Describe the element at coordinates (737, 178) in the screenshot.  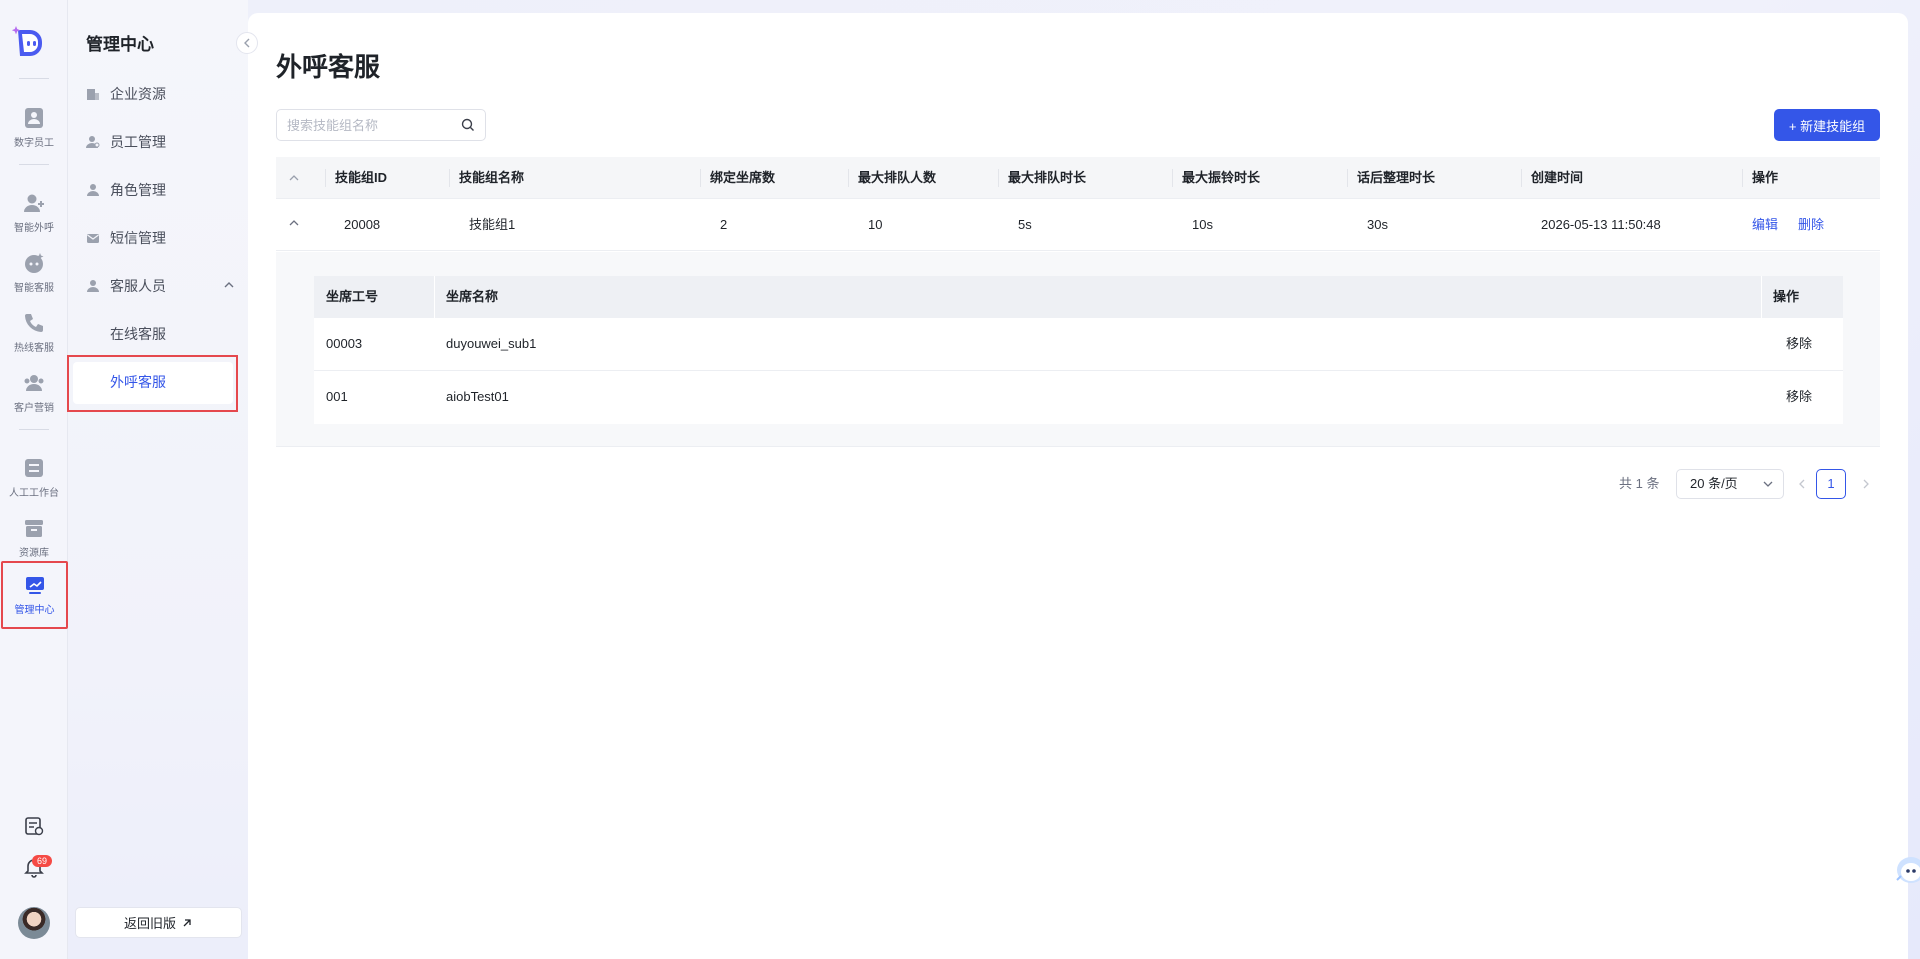
I see `column-header: 绑定坐席数` at that location.